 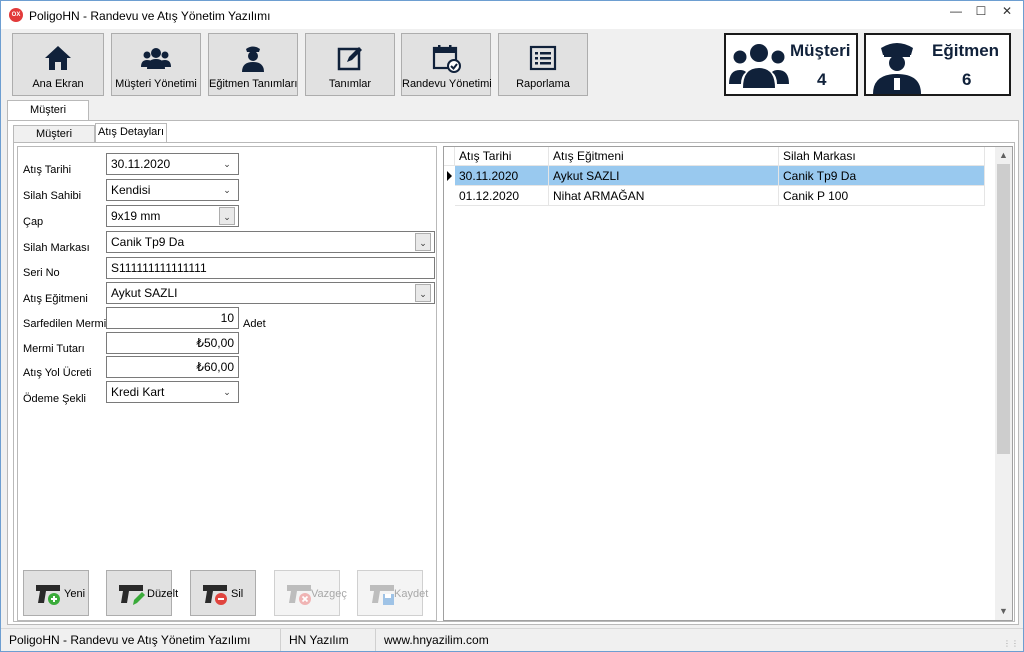 I want to click on ammo-used-label: Sarfedilen Mermi, so click(x=65, y=324).